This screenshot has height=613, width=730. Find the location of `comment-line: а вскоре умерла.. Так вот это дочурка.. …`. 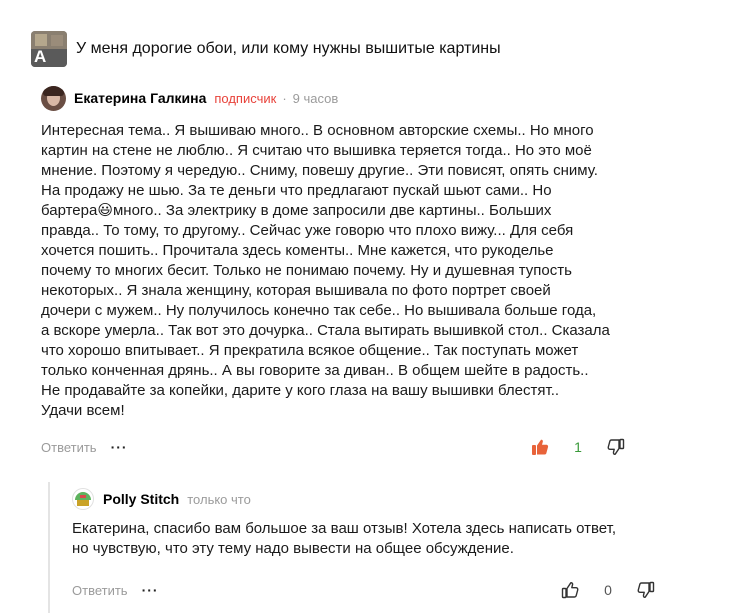

comment-line: а вскоре умерла.. Так вот это дочурка.. … is located at coordinates (325, 330).